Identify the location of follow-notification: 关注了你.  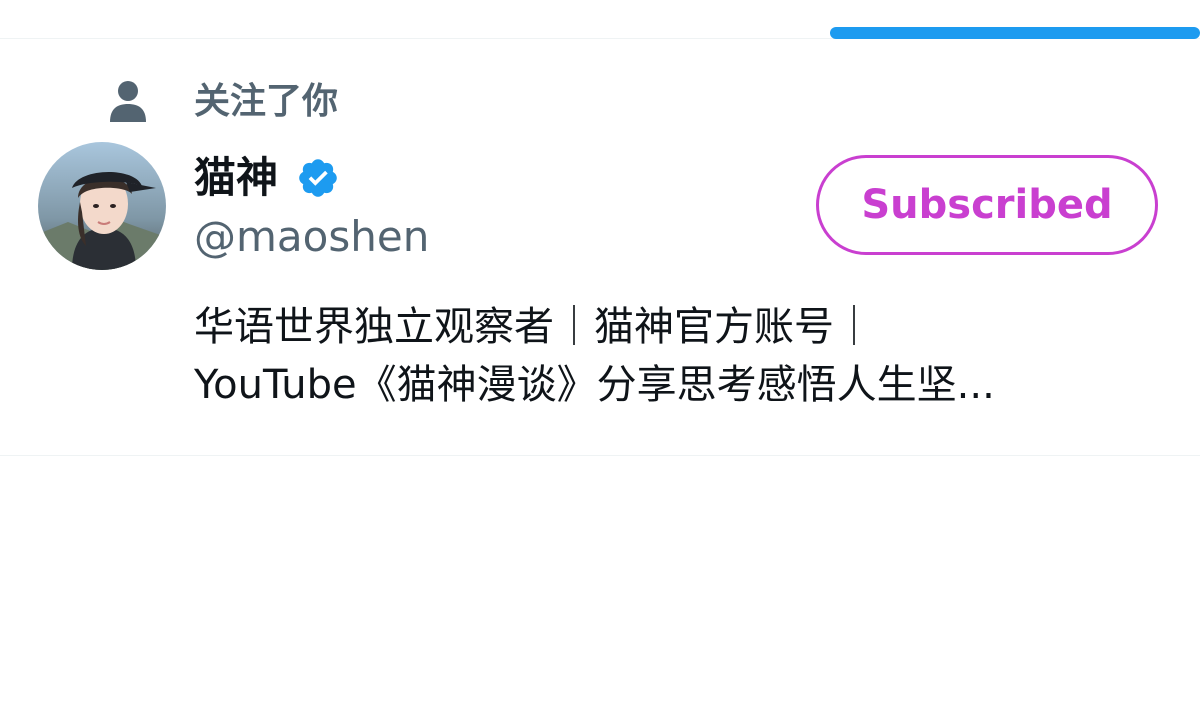
(600, 105).